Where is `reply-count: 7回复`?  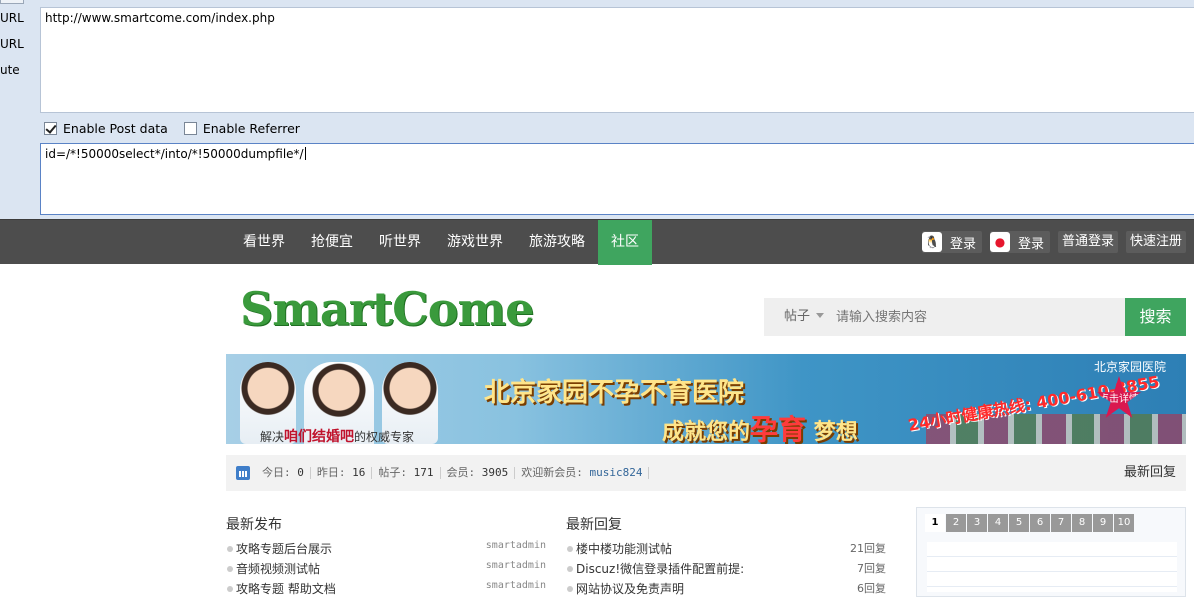 reply-count: 7回复 is located at coordinates (871, 568).